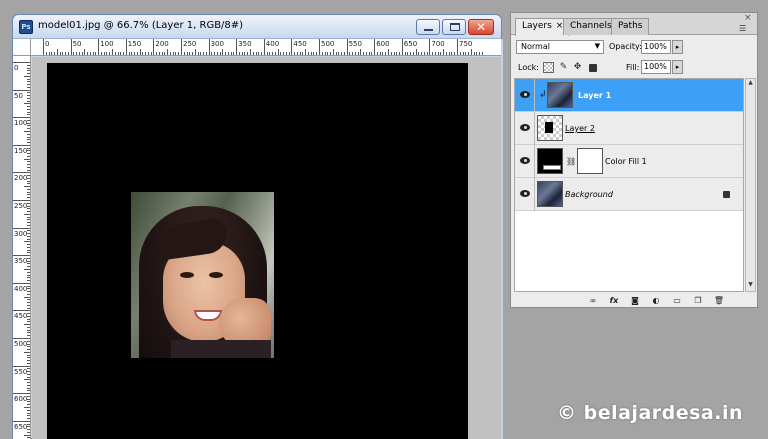 This screenshot has height=439, width=768. Describe the element at coordinates (629, 95) in the screenshot. I see `layer-row-layer-1: ↲ Layer 1` at that location.